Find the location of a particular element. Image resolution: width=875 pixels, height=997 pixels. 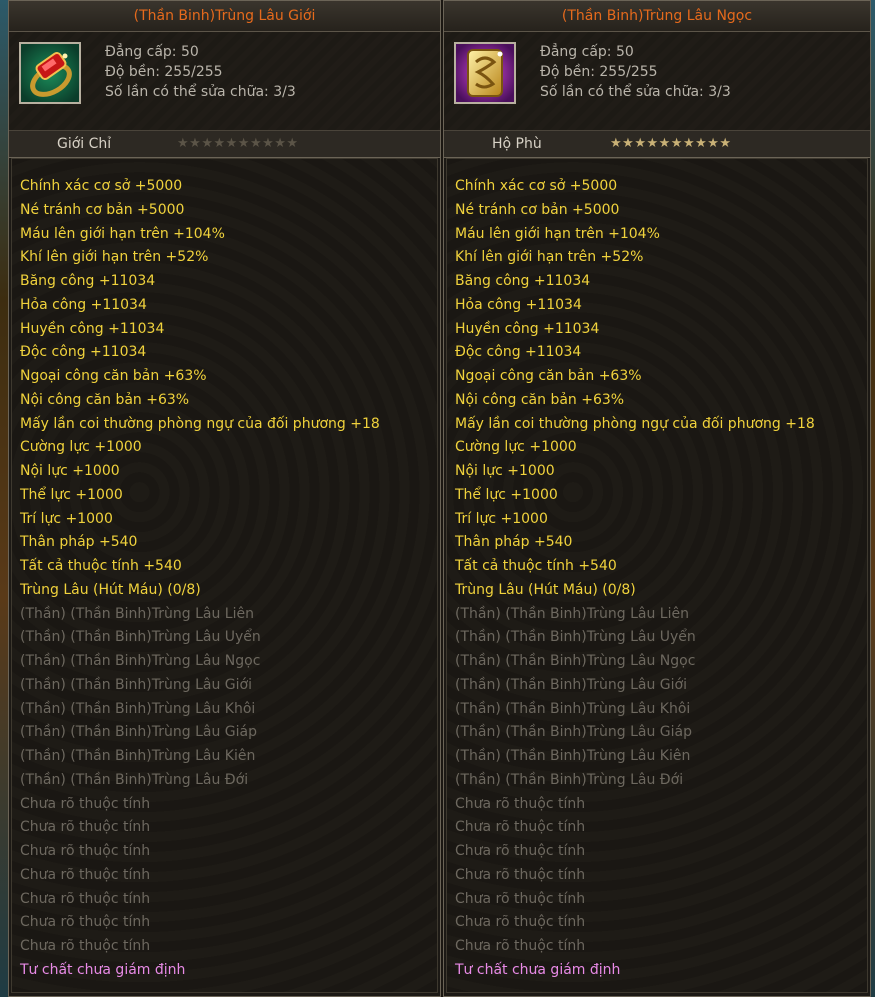

background-edge-right is located at coordinates (873, 498).